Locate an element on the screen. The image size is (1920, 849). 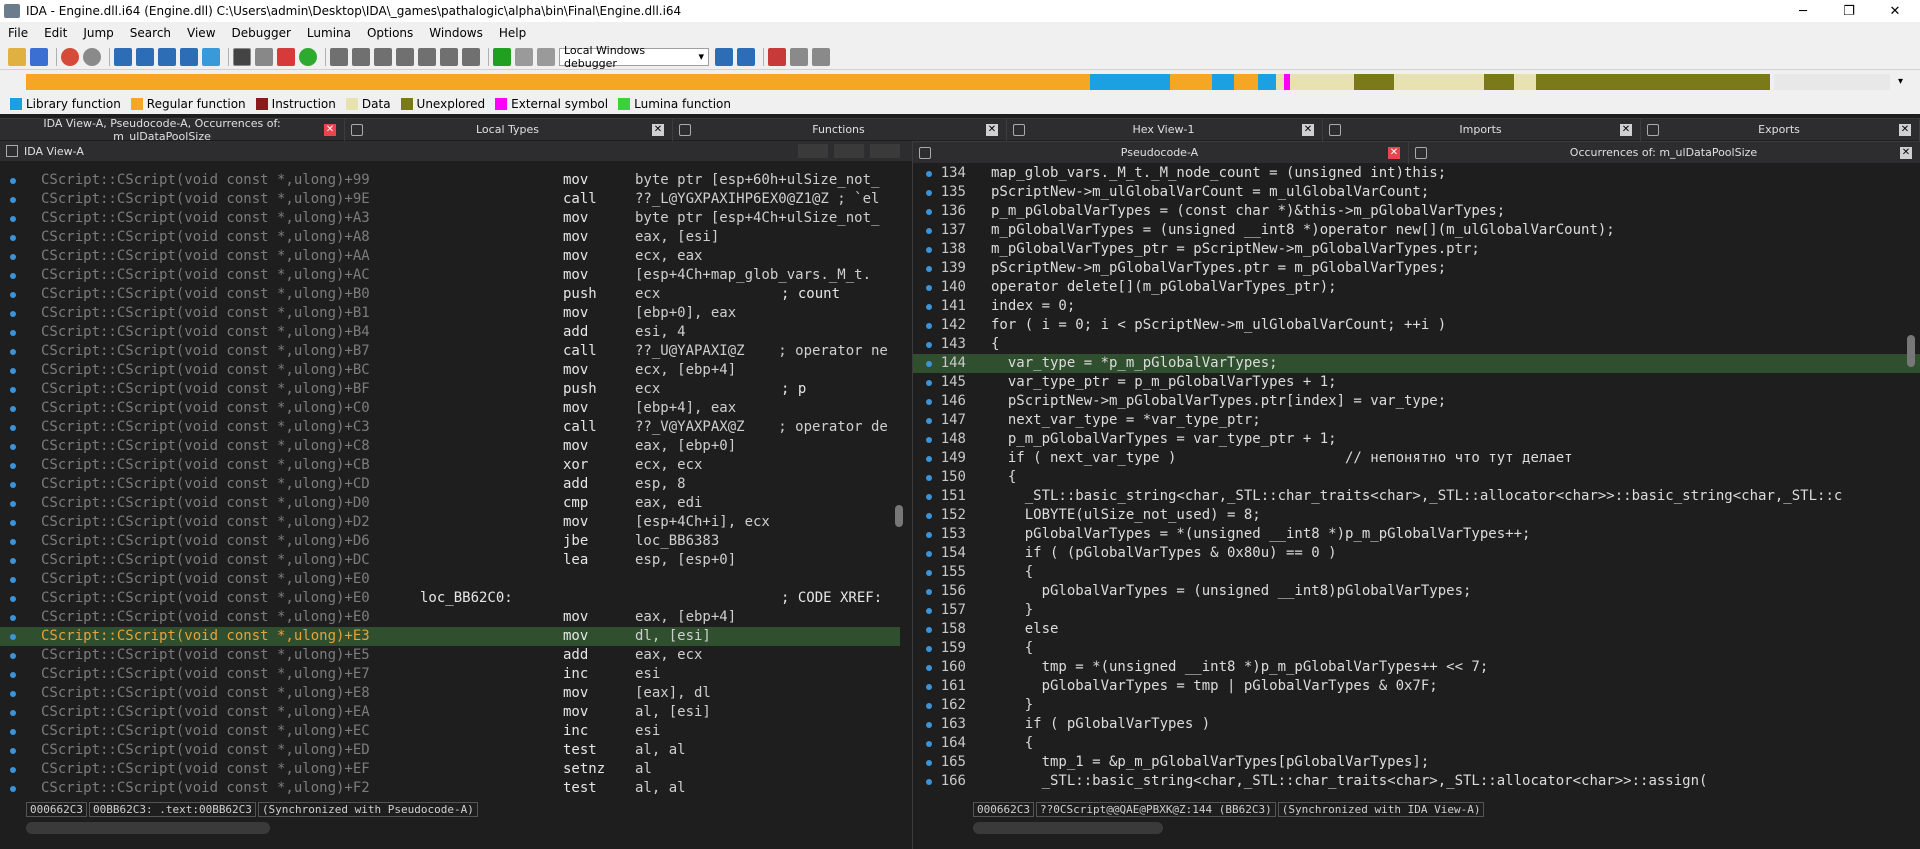
disasm-operand: ??_U@YAPAXI@Z ; operator ne is located at coordinates (761, 351).